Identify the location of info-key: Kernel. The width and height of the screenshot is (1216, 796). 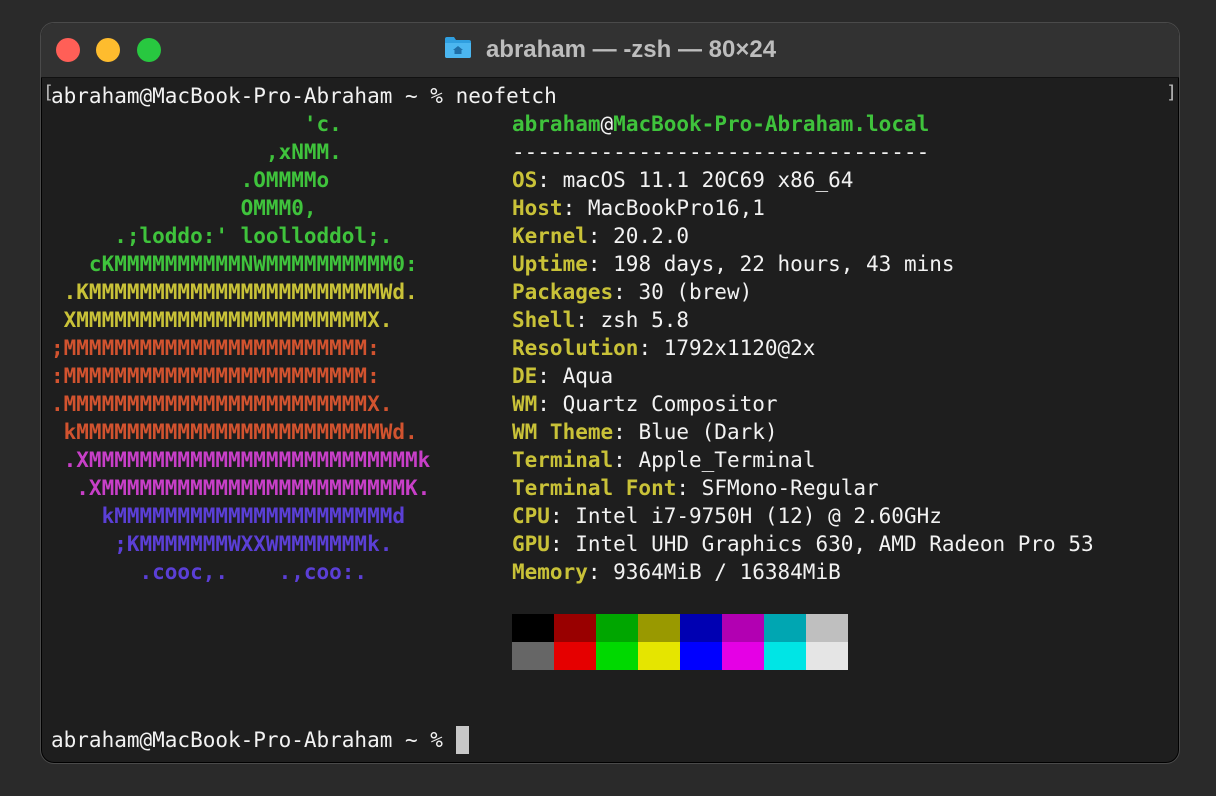
(550, 236).